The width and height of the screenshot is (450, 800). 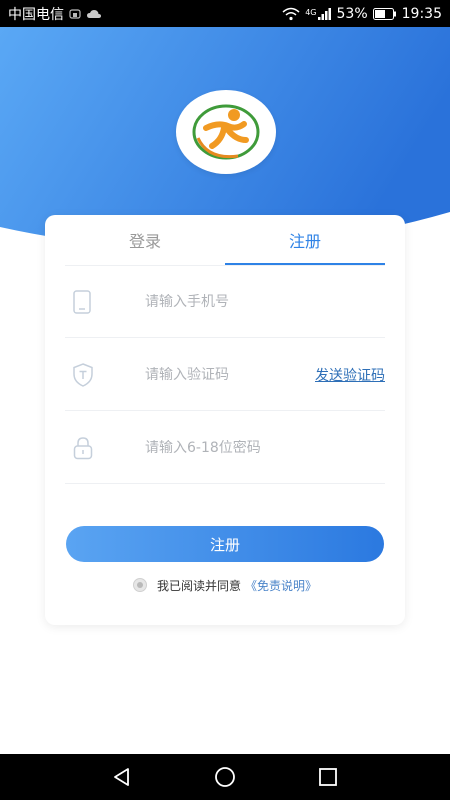 What do you see at coordinates (139, 585) in the screenshot?
I see `agreement-radio` at bounding box center [139, 585].